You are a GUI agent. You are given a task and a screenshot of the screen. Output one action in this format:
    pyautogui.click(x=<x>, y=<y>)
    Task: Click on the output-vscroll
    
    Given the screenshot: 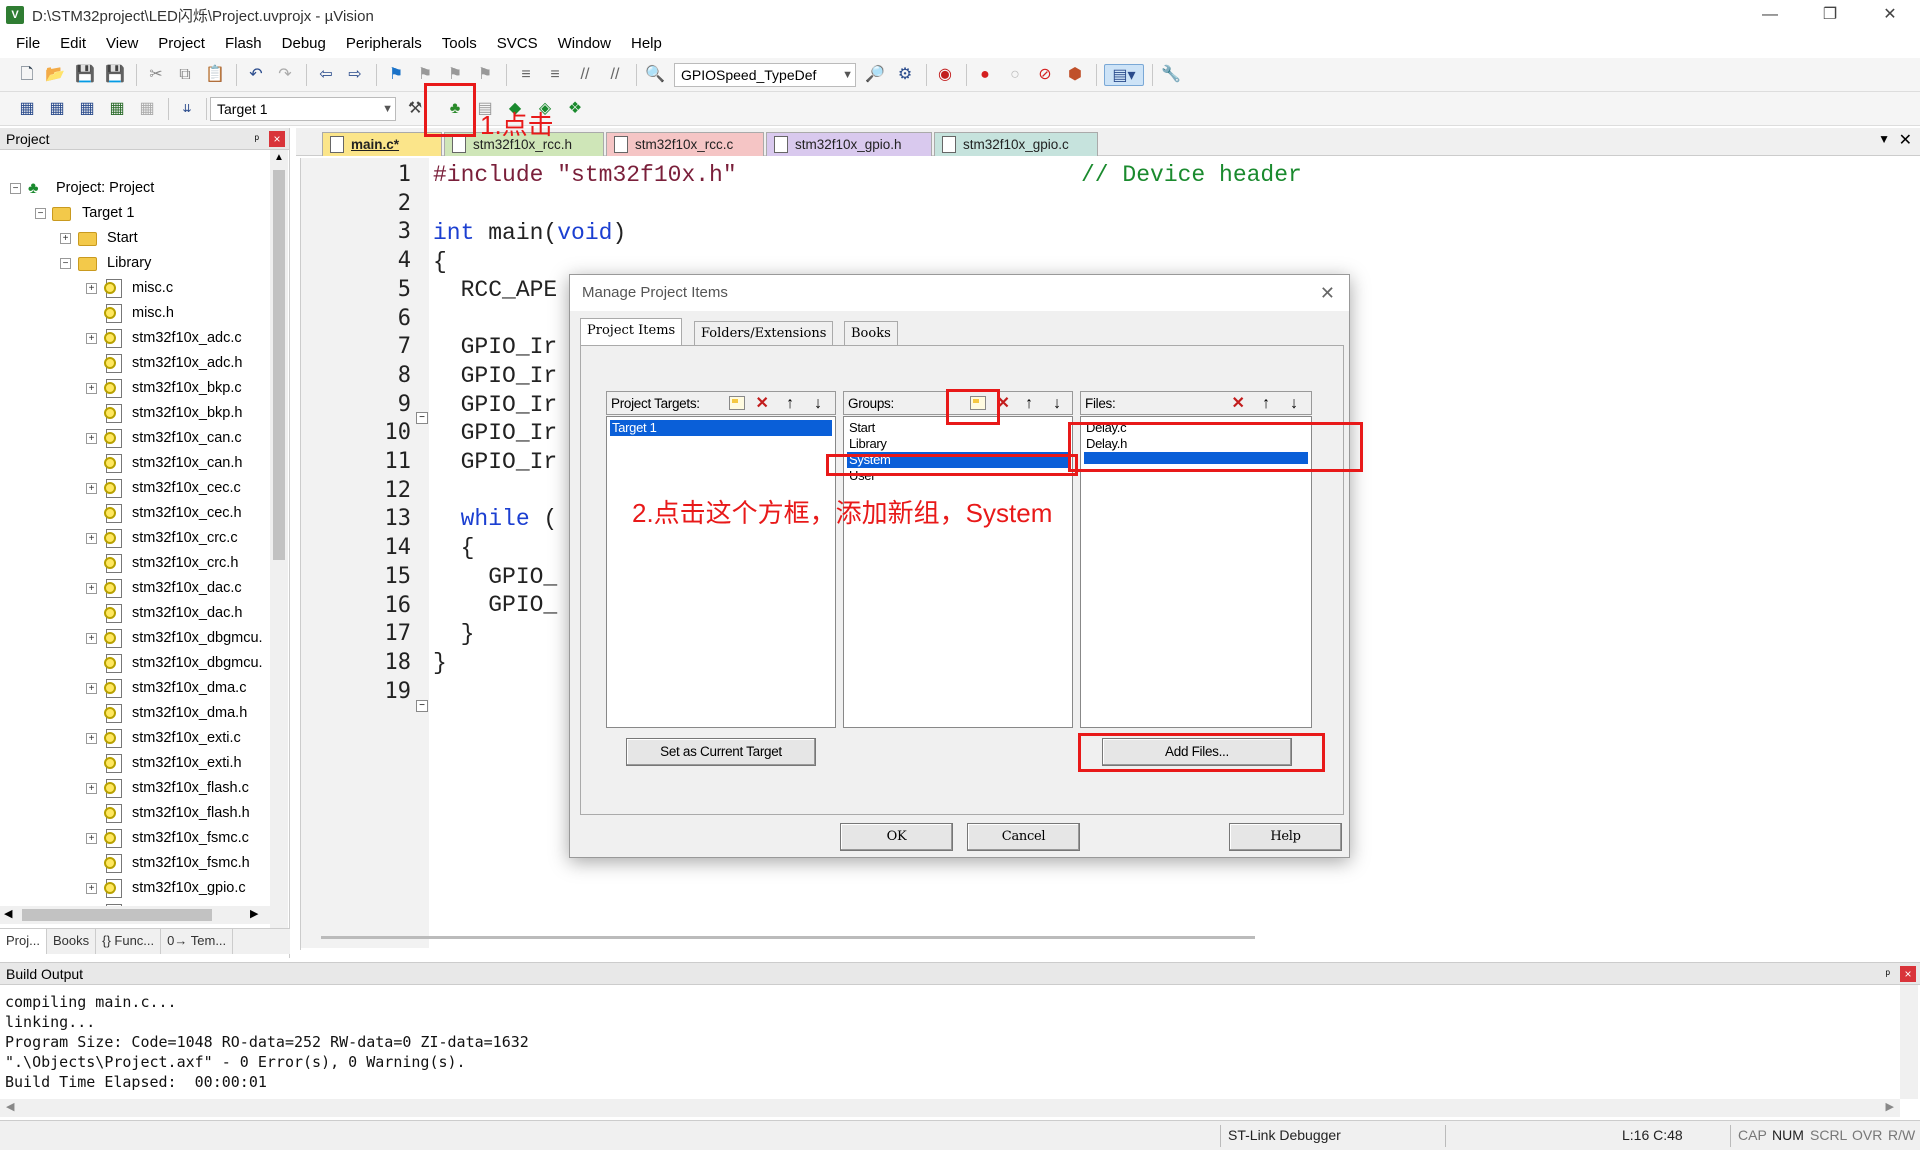 What is the action you would take?
    pyautogui.click(x=1909, y=1042)
    